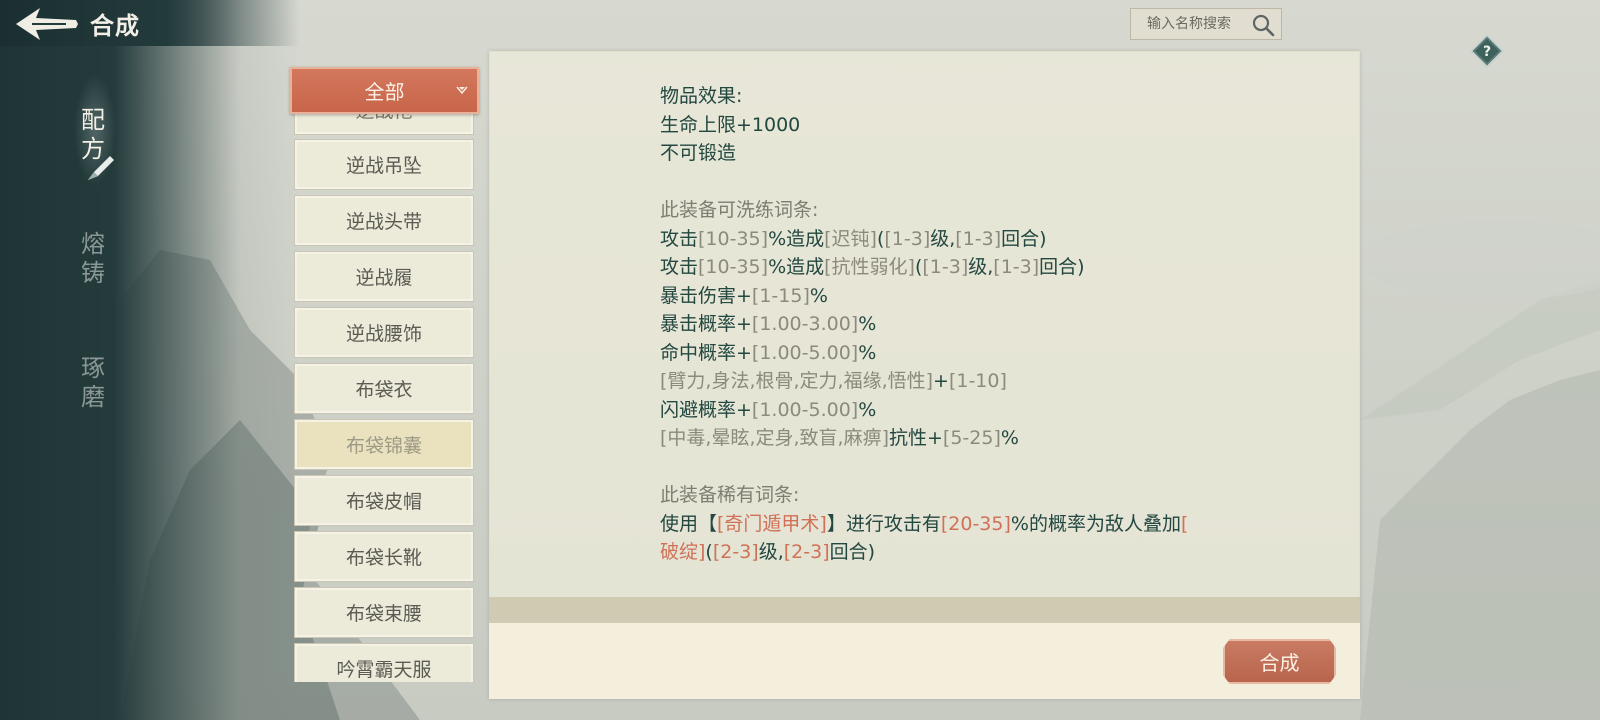 This screenshot has height=720, width=1600. What do you see at coordinates (462, 90) in the screenshot?
I see `chevron-down-icon` at bounding box center [462, 90].